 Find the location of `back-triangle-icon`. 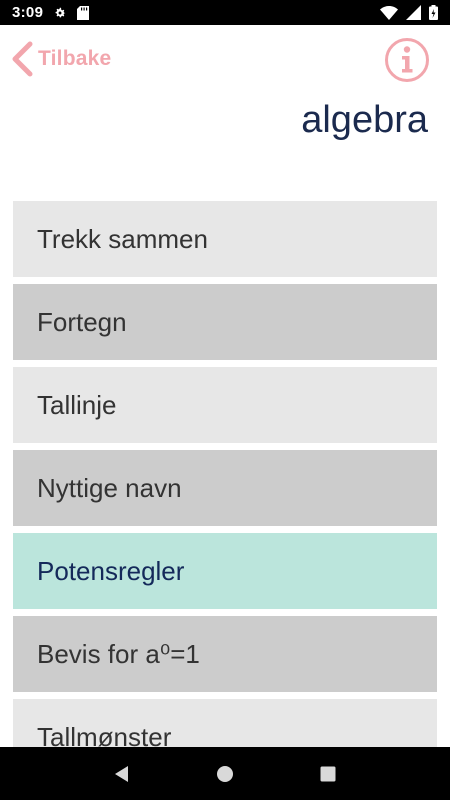

back-triangle-icon is located at coordinates (121, 773).